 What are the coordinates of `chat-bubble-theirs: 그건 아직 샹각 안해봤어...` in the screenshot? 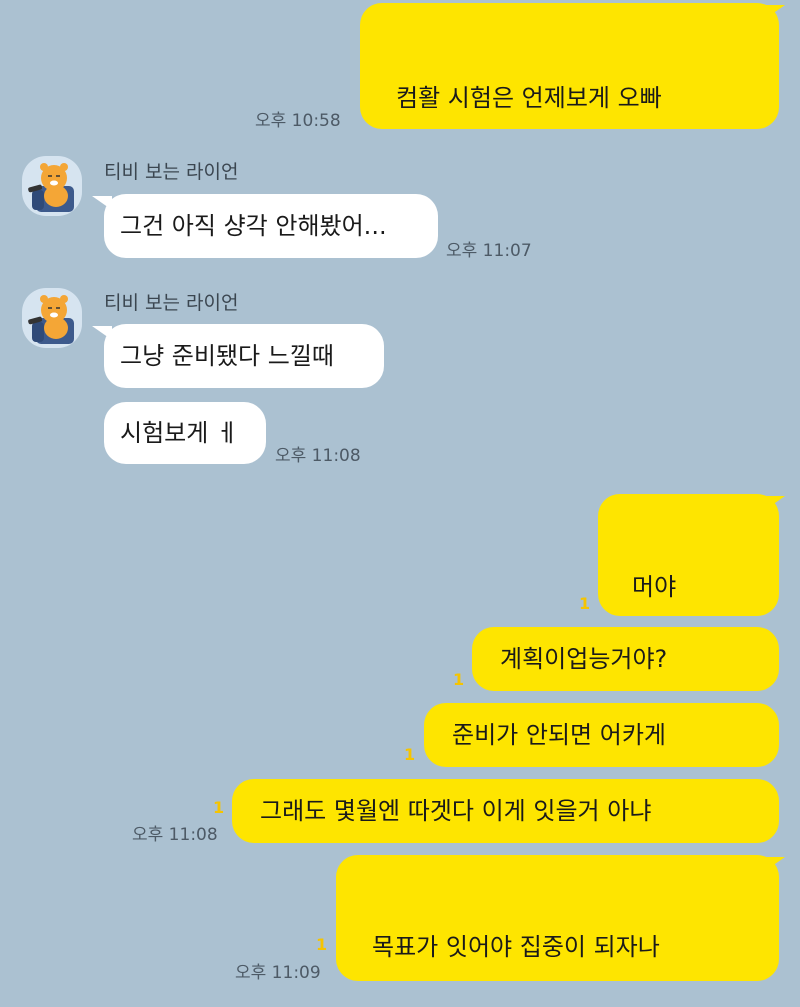 It's located at (271, 226).